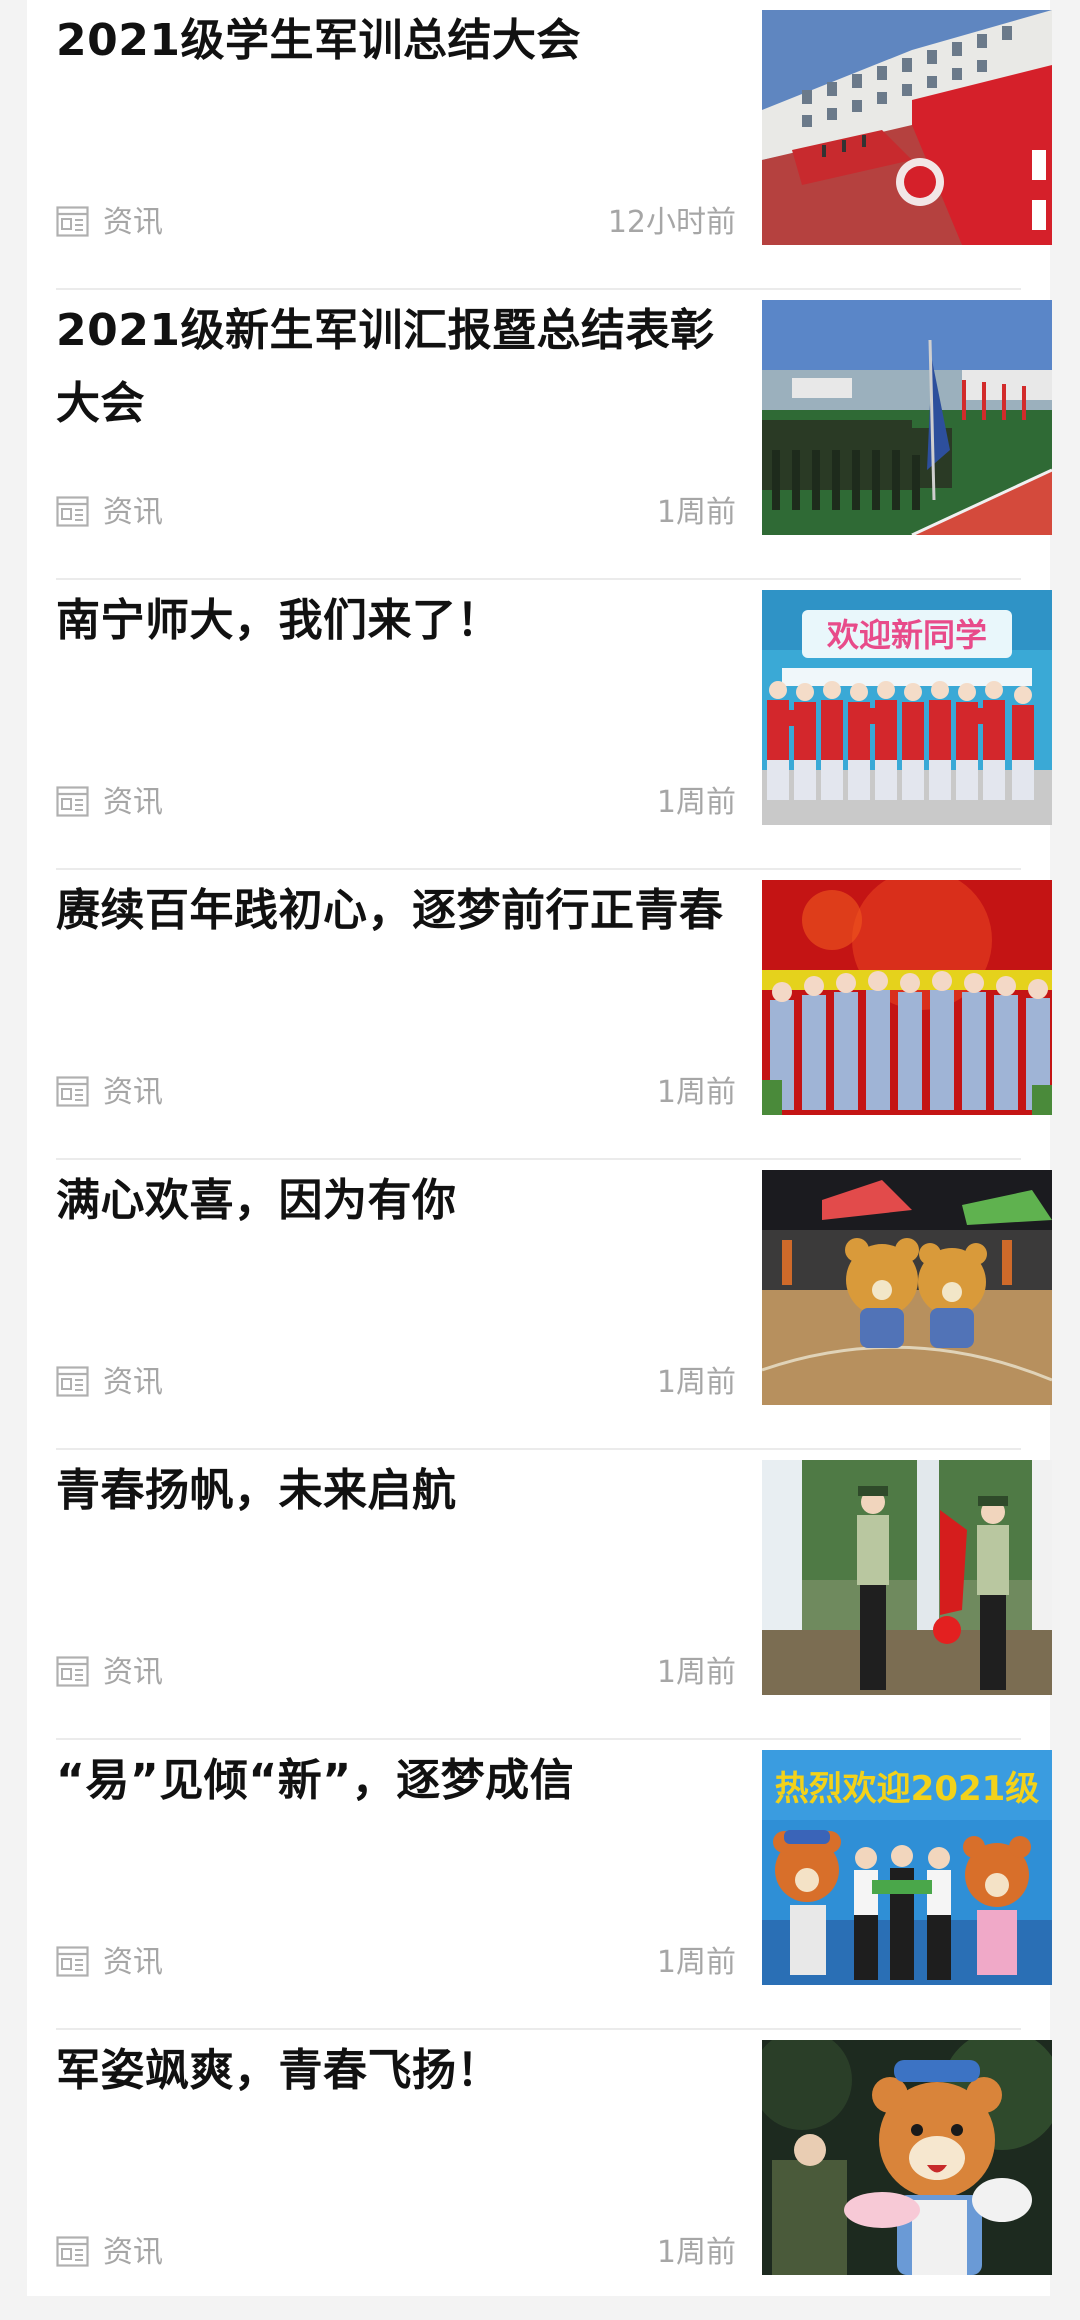  Describe the element at coordinates (396, 2070) in the screenshot. I see `news-title: 军姿飒爽，青春飞扬！` at that location.